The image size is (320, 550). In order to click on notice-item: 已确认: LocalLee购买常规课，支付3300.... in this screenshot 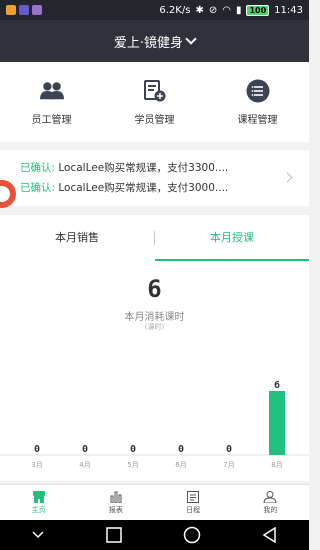, I will do `click(154, 168)`.